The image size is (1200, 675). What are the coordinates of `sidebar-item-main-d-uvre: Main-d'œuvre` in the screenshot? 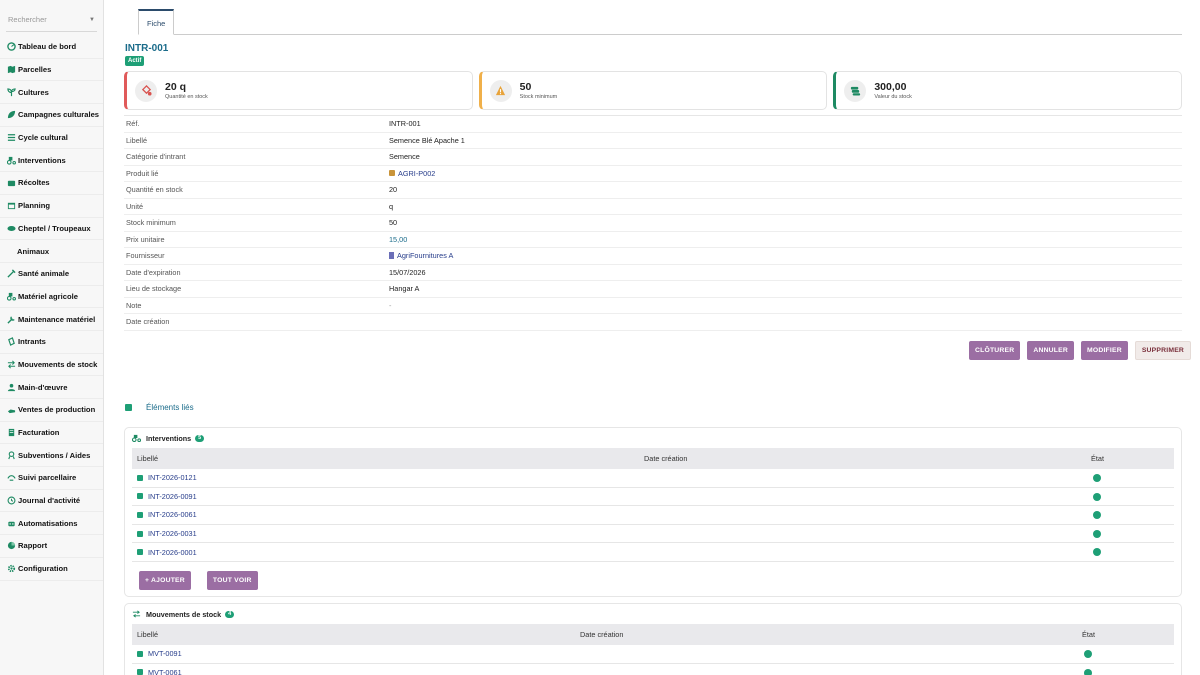 It's located at (51, 387).